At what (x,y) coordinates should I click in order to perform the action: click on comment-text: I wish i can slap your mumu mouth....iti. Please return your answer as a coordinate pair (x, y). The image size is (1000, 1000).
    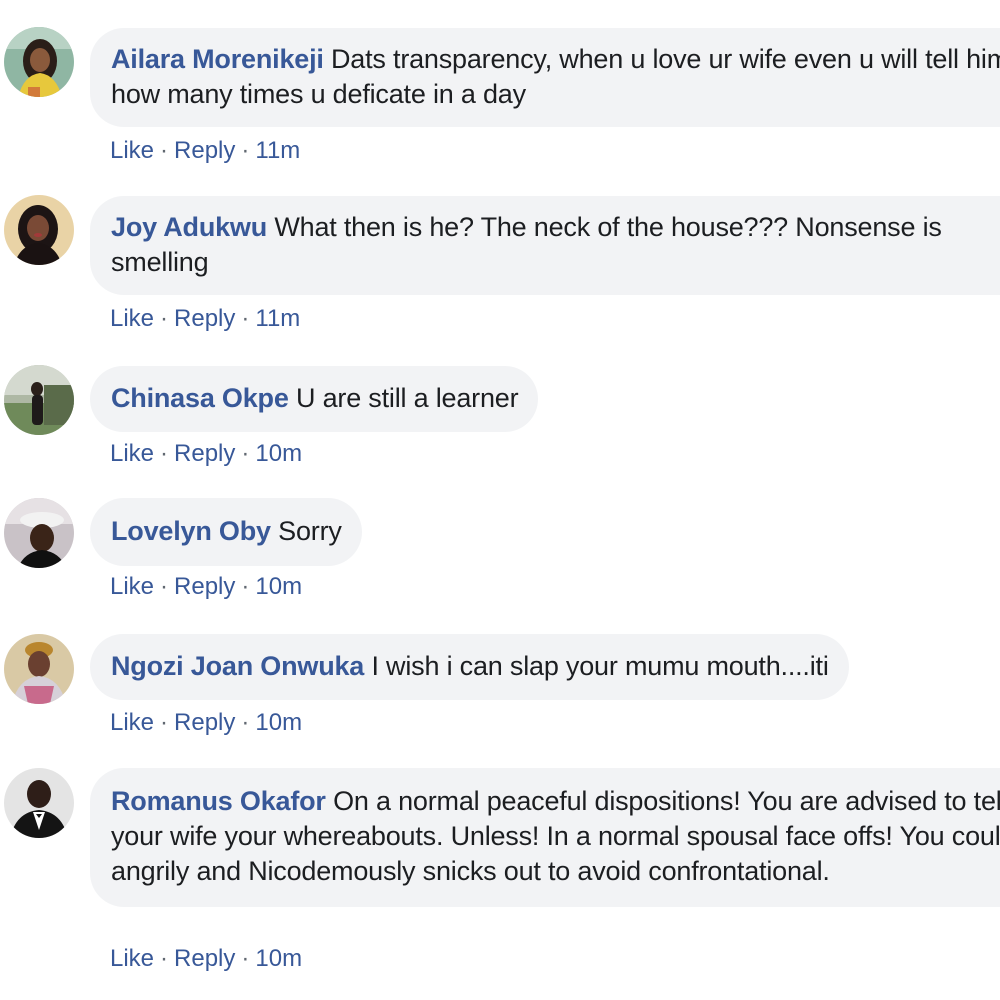
    Looking at the image, I should click on (600, 666).